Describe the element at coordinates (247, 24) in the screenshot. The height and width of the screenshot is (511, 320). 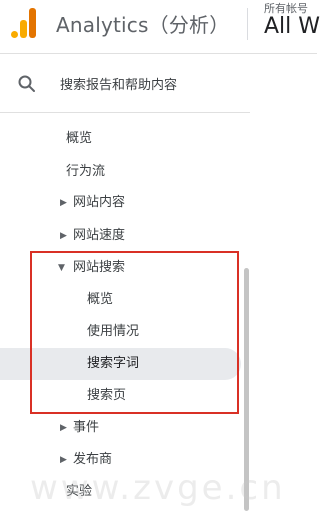
I see `header-divider` at that location.